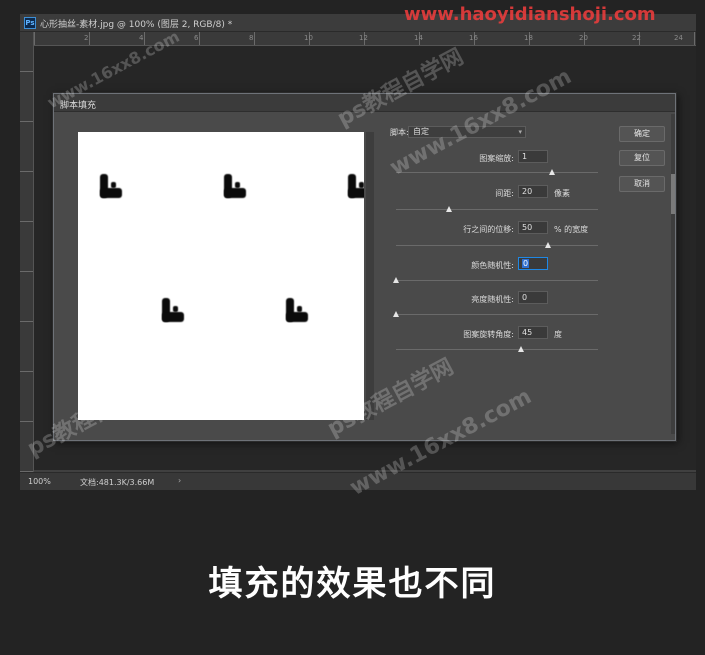 This screenshot has height=655, width=705. Describe the element at coordinates (396, 280) in the screenshot. I see `color-randomness-slider-thumb` at that location.